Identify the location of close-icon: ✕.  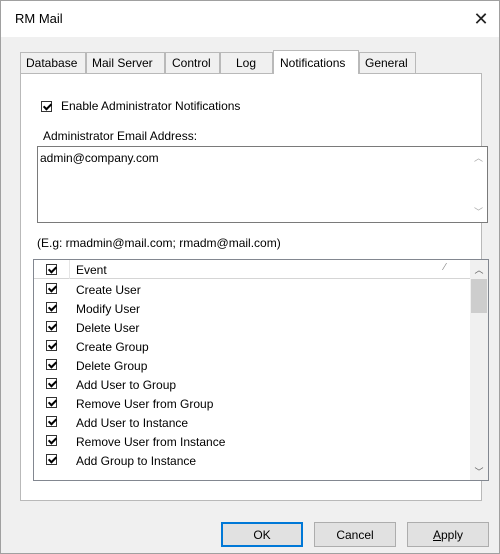
(481, 19).